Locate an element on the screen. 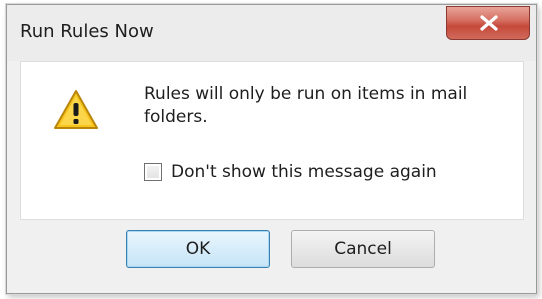 This screenshot has height=299, width=542. dialog-title: Run Rules Now is located at coordinates (87, 31).